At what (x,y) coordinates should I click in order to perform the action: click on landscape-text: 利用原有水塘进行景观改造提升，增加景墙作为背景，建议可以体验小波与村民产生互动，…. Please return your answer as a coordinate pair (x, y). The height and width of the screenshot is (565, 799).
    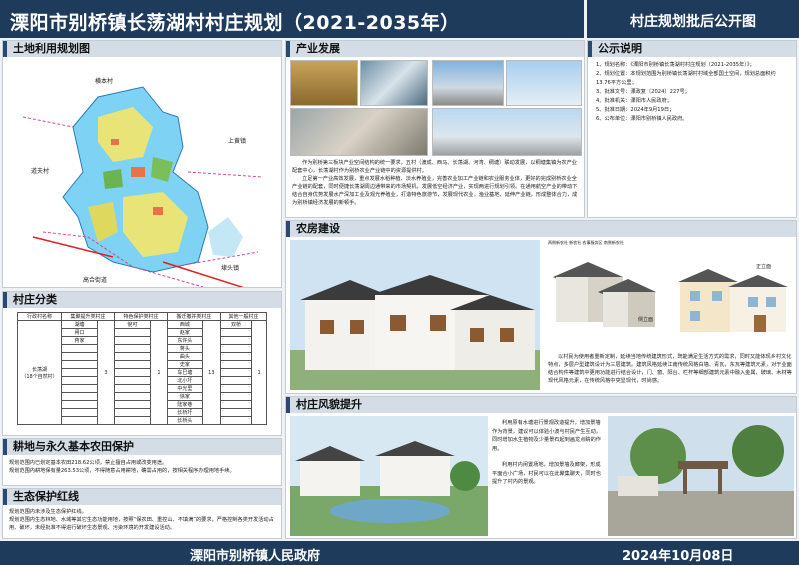
    Looking at the image, I should click on (546, 436).